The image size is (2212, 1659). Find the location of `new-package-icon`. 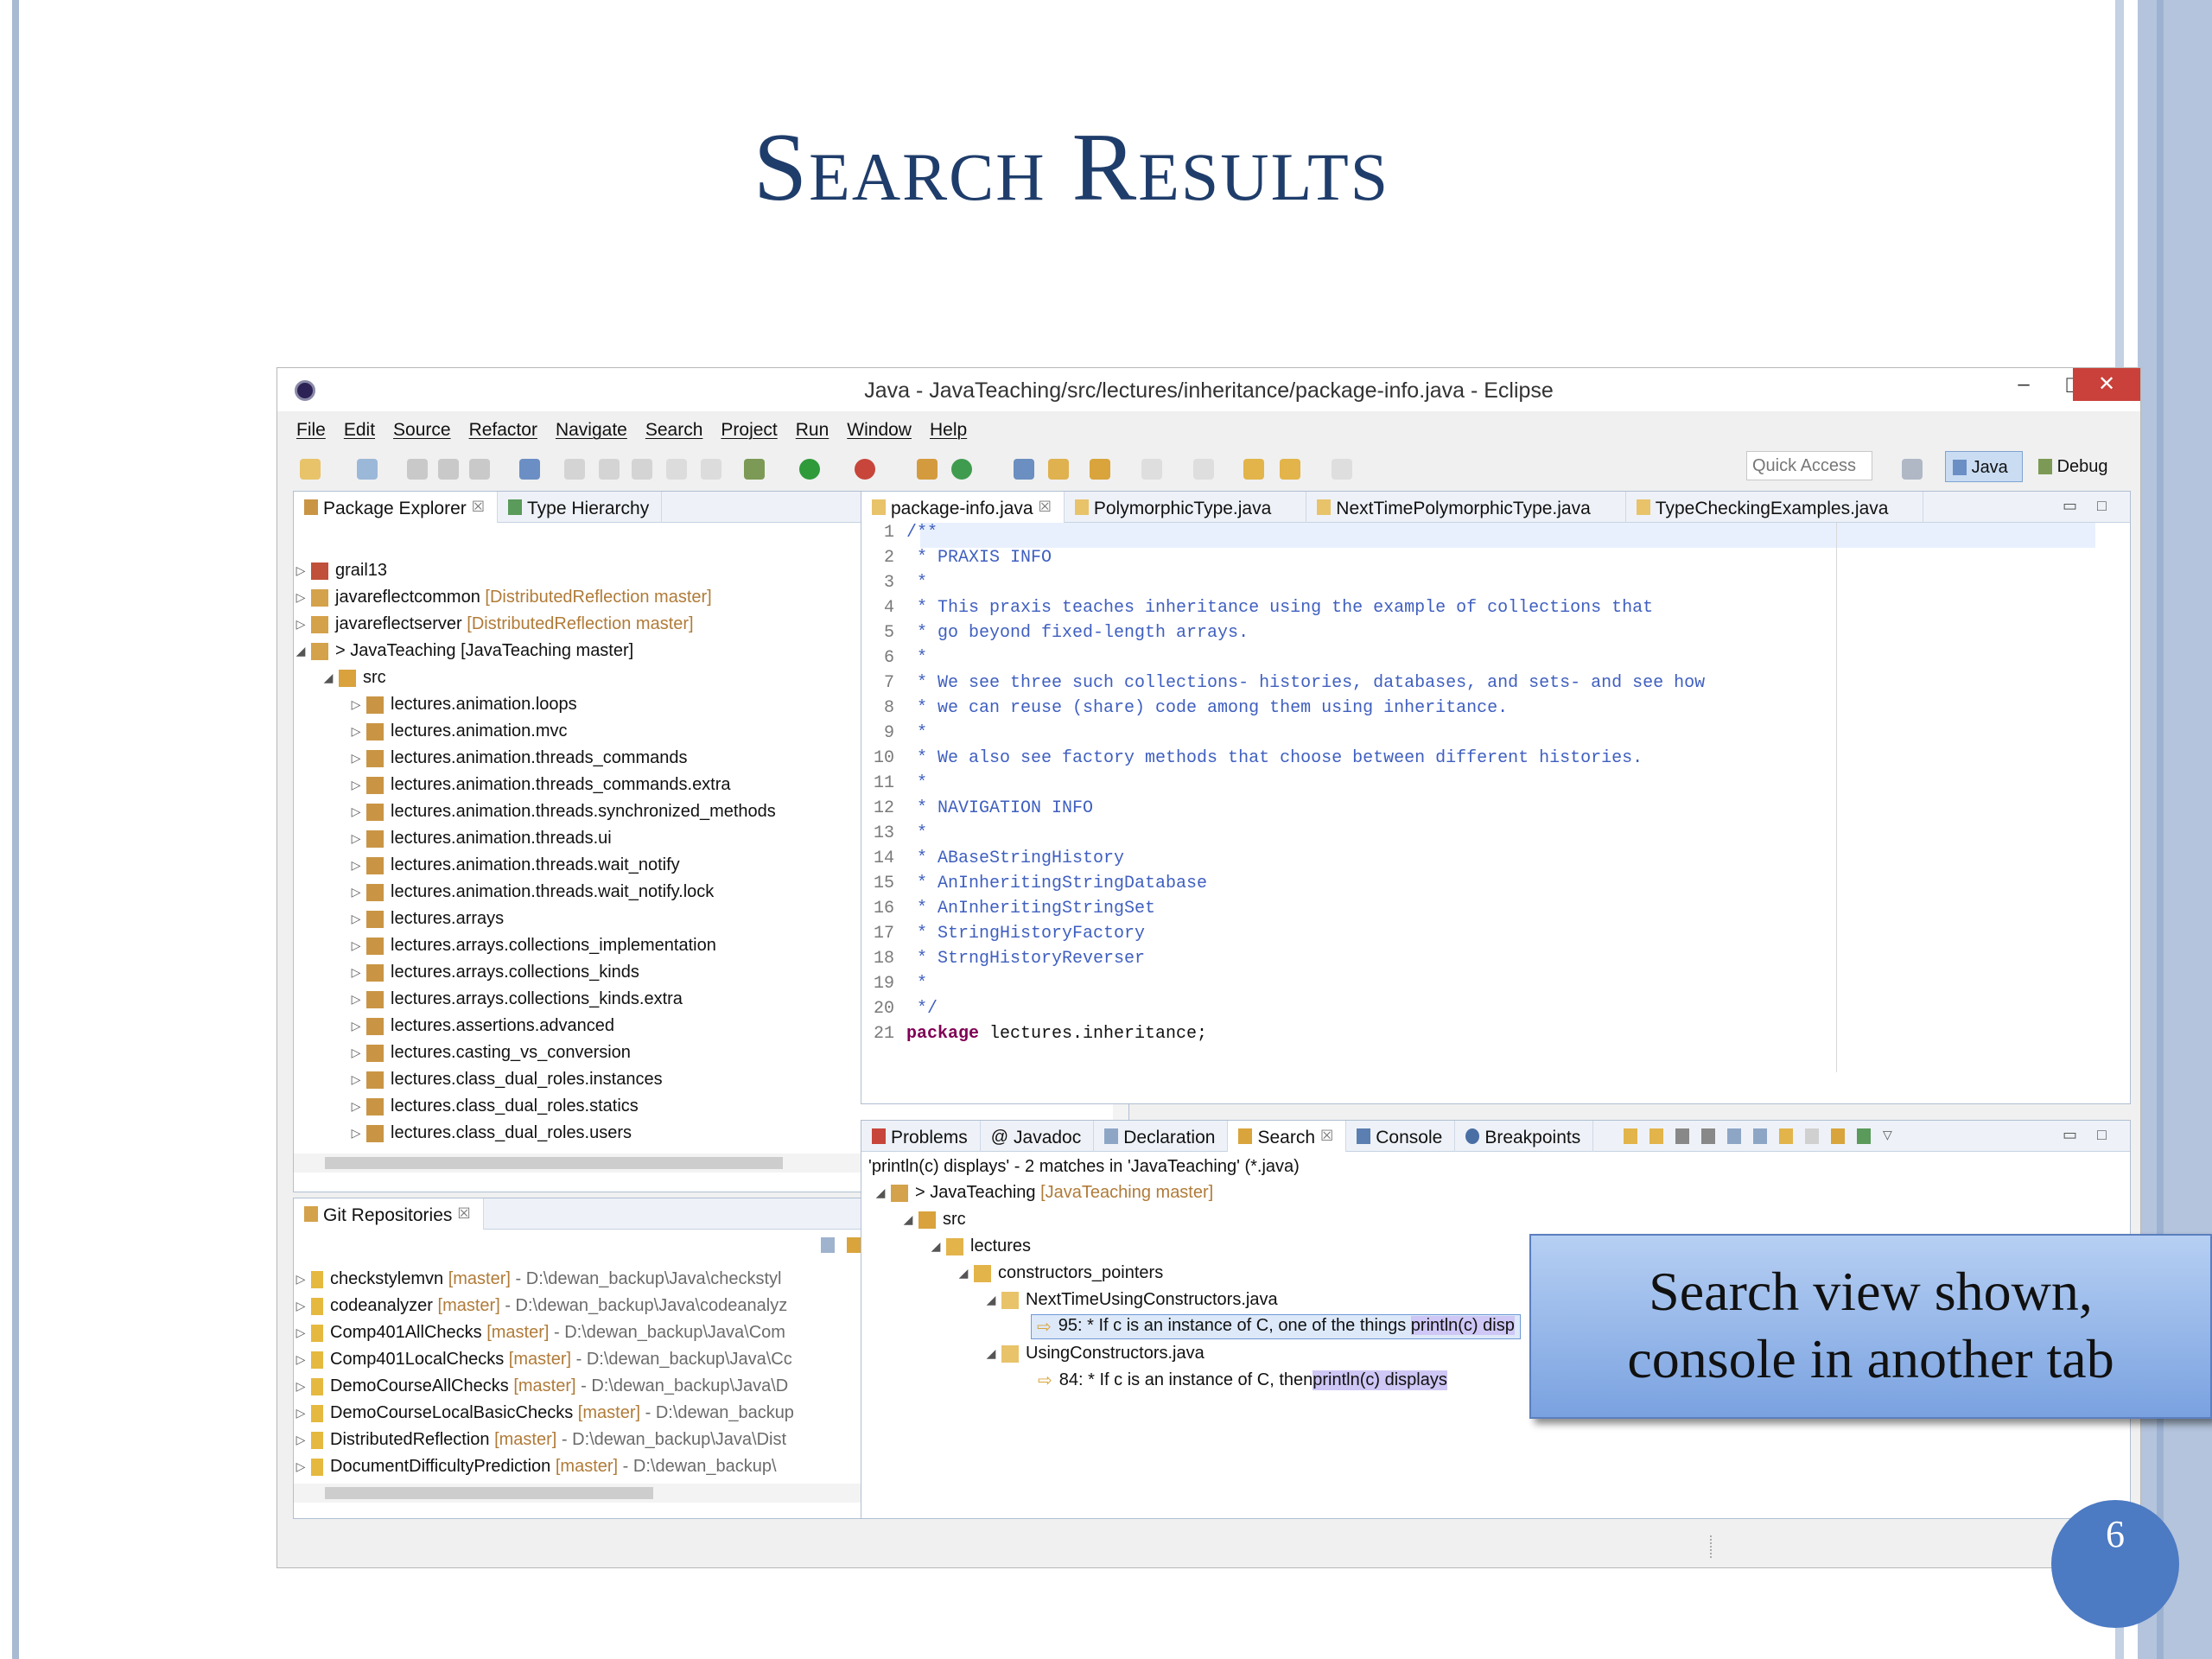

new-package-icon is located at coordinates (928, 469).